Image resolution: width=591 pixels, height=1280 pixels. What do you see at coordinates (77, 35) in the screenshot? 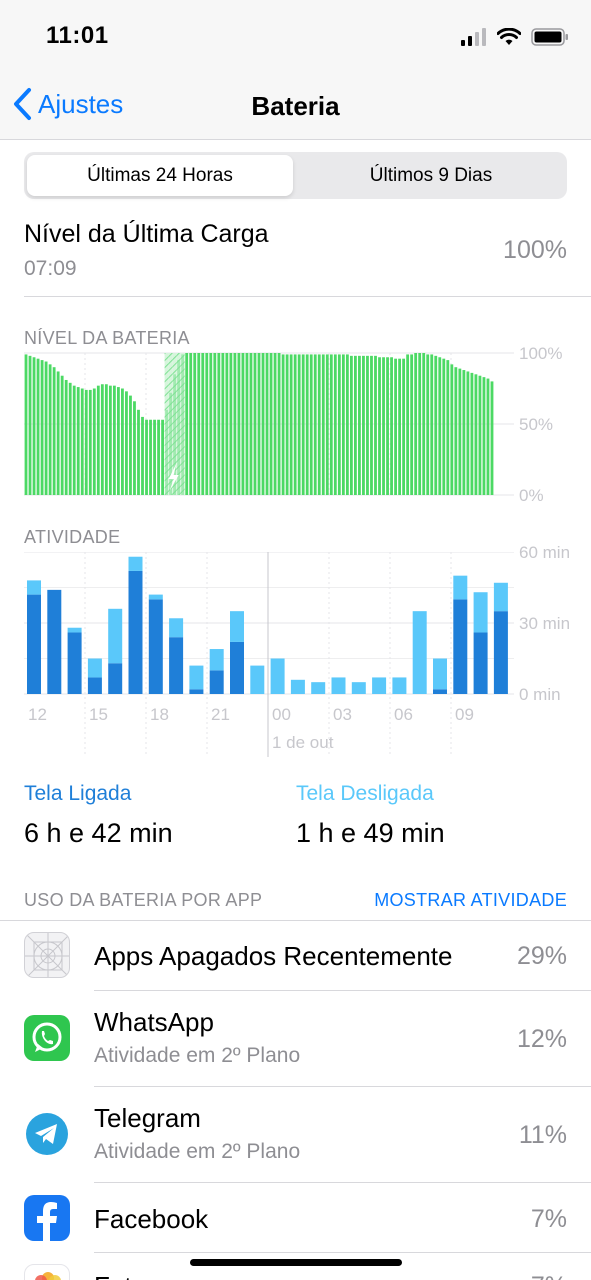
I see `status-time: 11:01` at bounding box center [77, 35].